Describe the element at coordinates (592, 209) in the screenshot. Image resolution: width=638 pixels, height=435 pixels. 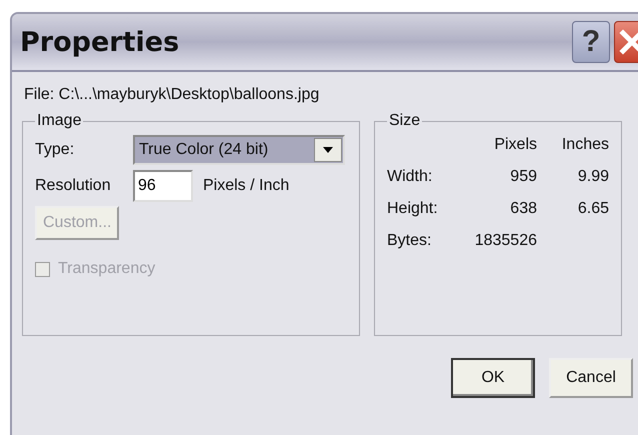
I see `size-value: 6.65` at that location.